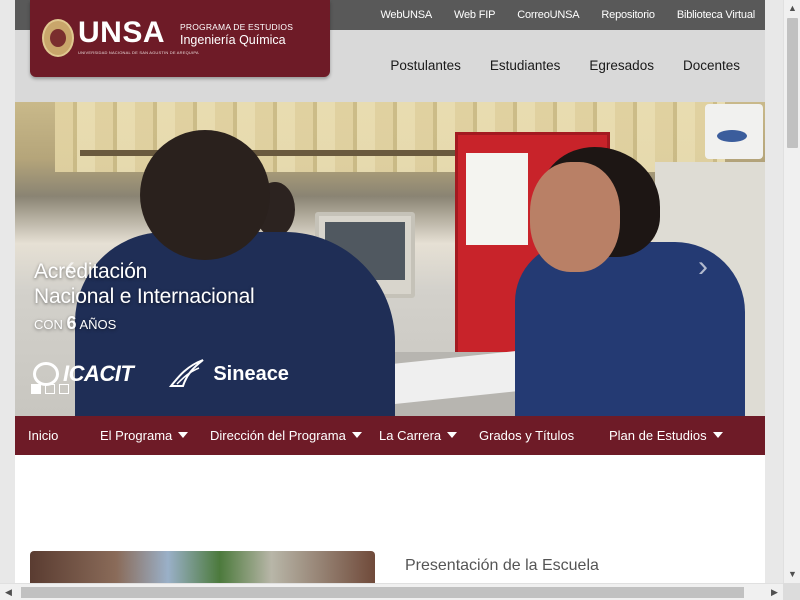 This screenshot has height=600, width=800. What do you see at coordinates (8, 592) in the screenshot?
I see `scroll-left-icon: ◀` at bounding box center [8, 592].